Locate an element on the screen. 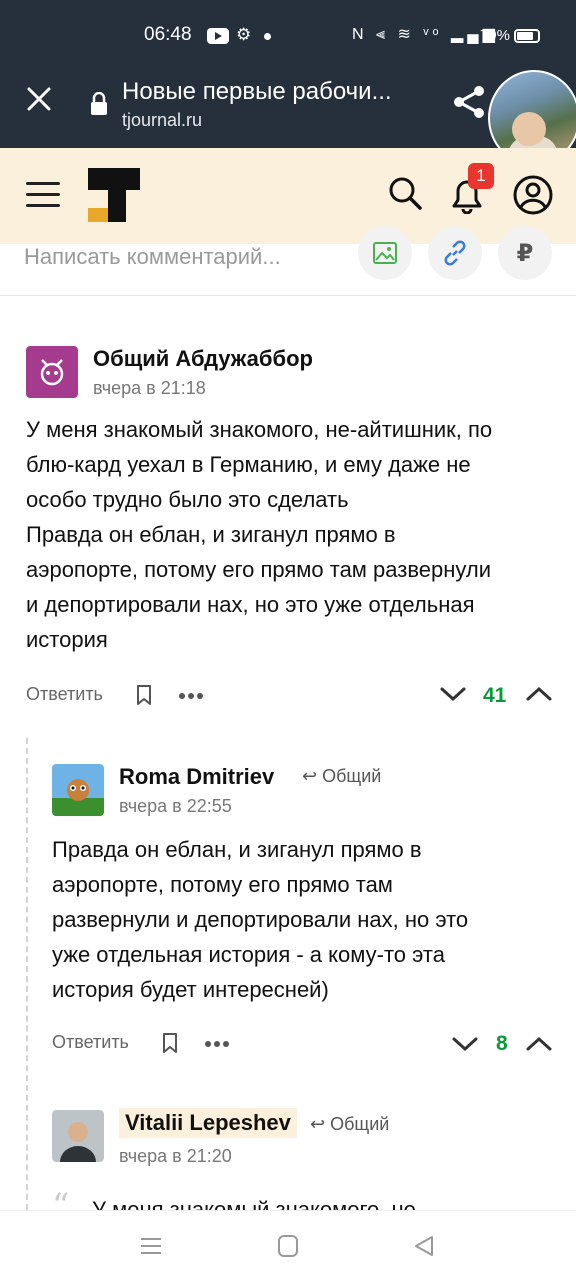  comment-line: развернули и депортировали нах, но это is located at coordinates (260, 919).